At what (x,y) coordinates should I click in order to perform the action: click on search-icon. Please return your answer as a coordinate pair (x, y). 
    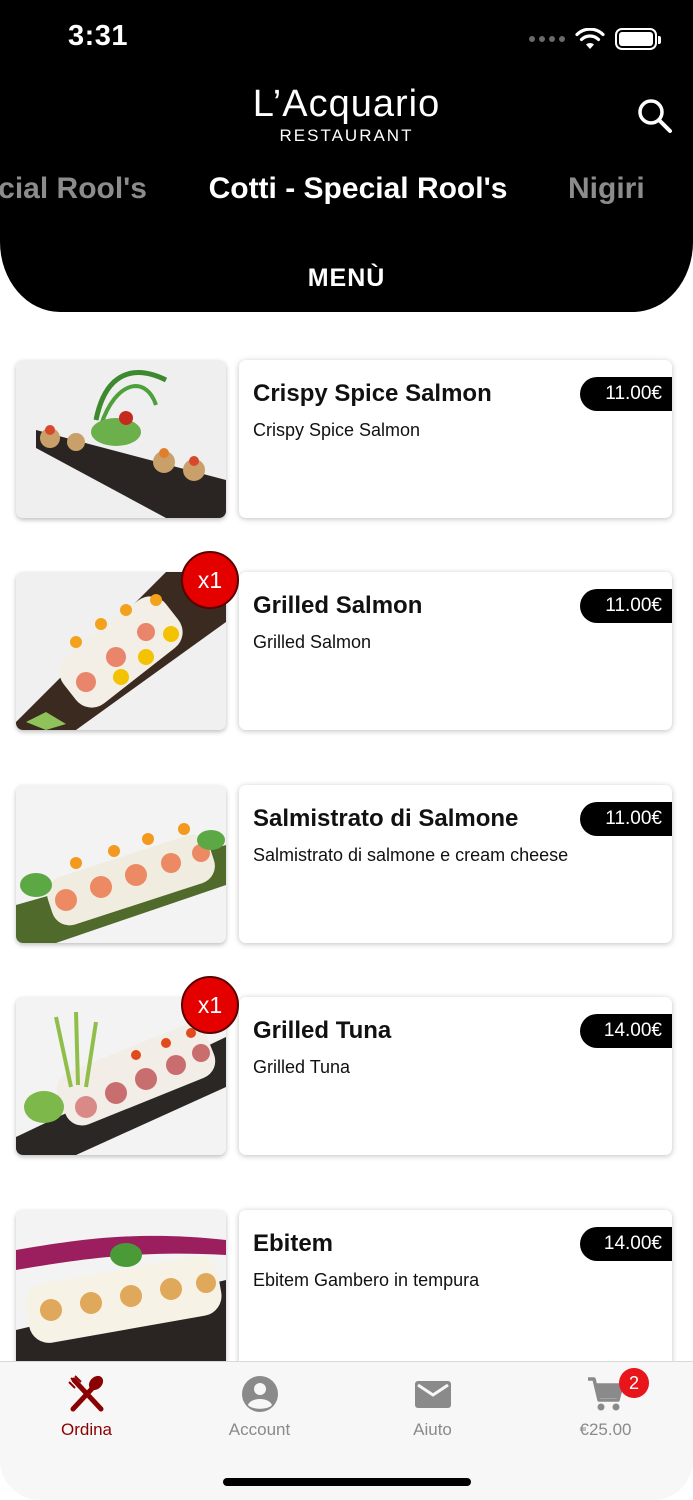
    Looking at the image, I should click on (655, 116).